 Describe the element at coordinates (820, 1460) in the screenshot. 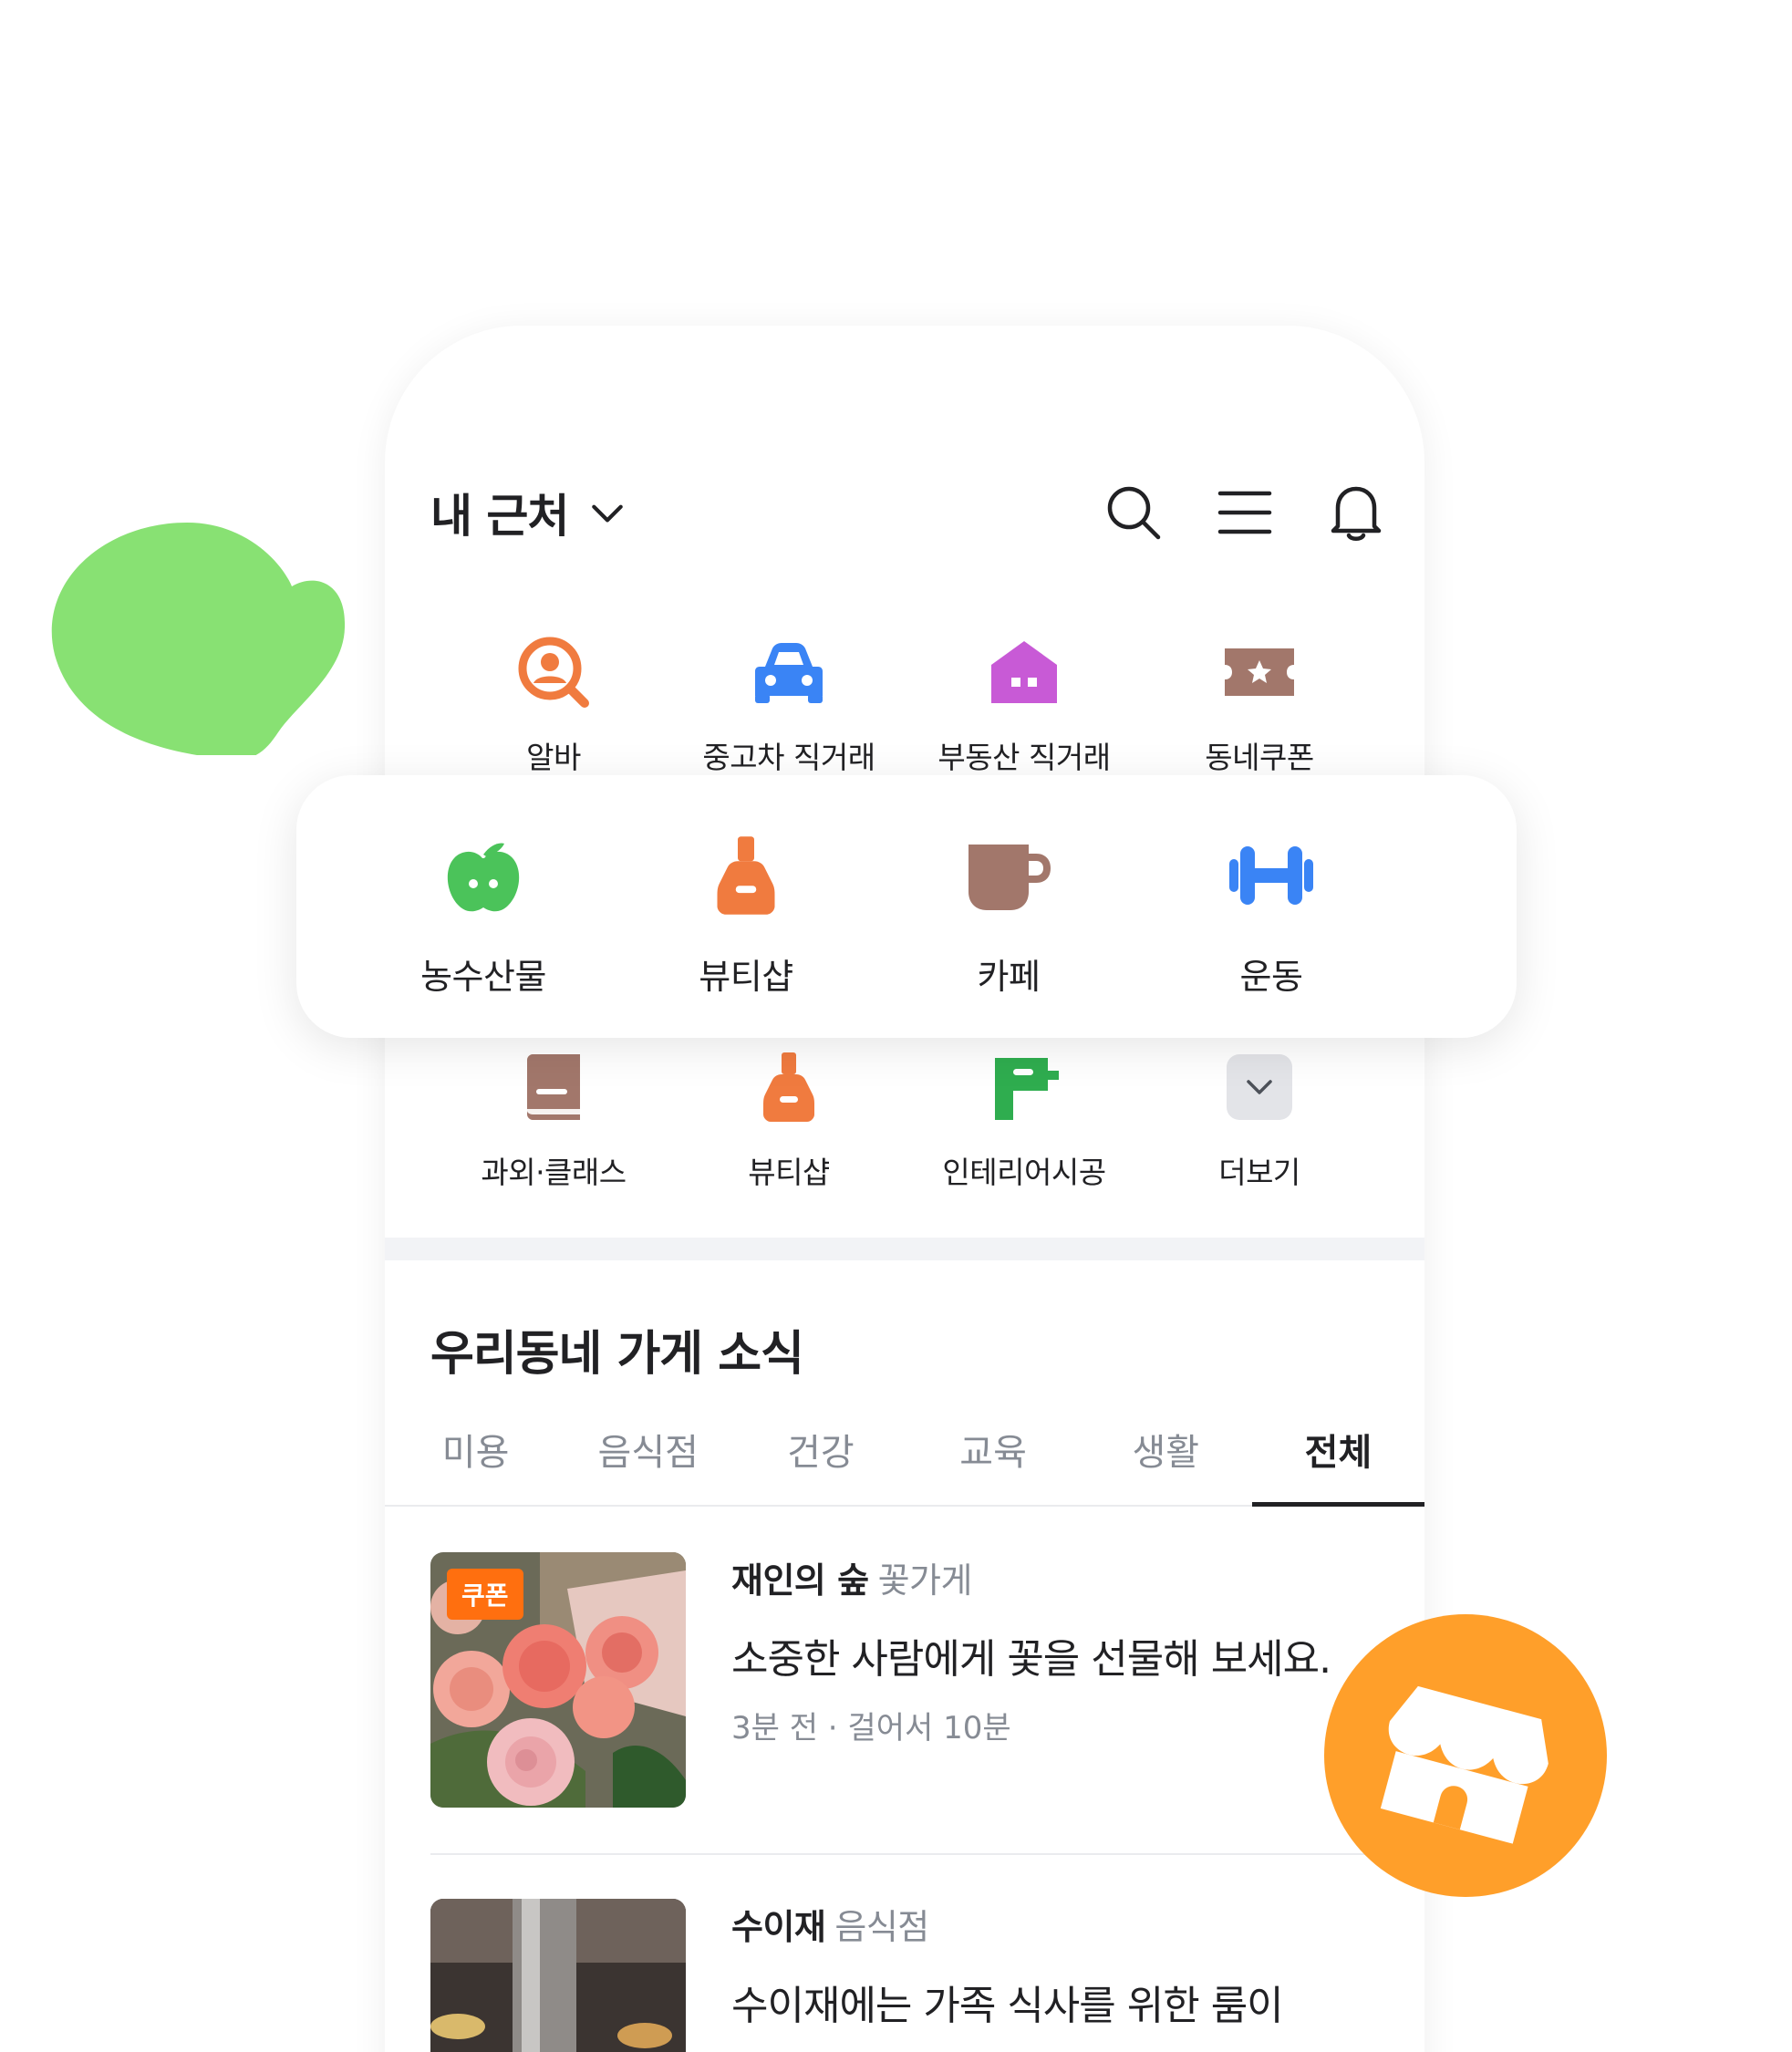

I see `tab-health: 건강` at that location.